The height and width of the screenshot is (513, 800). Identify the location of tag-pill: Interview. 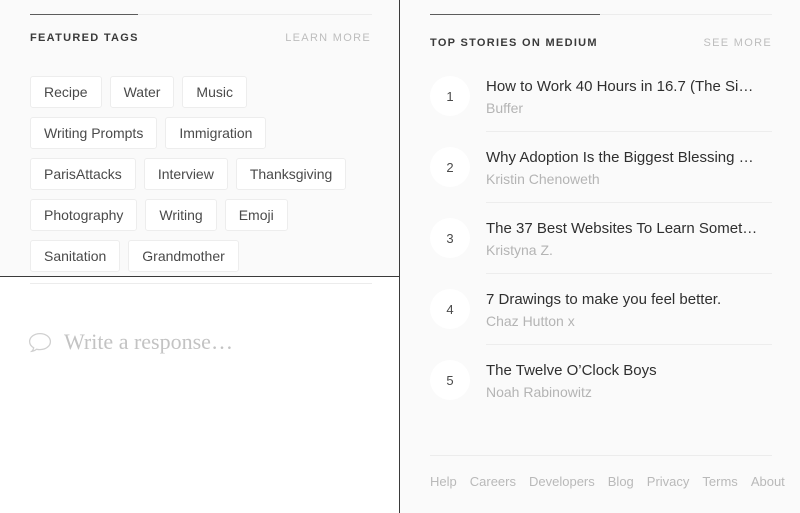
(185, 174).